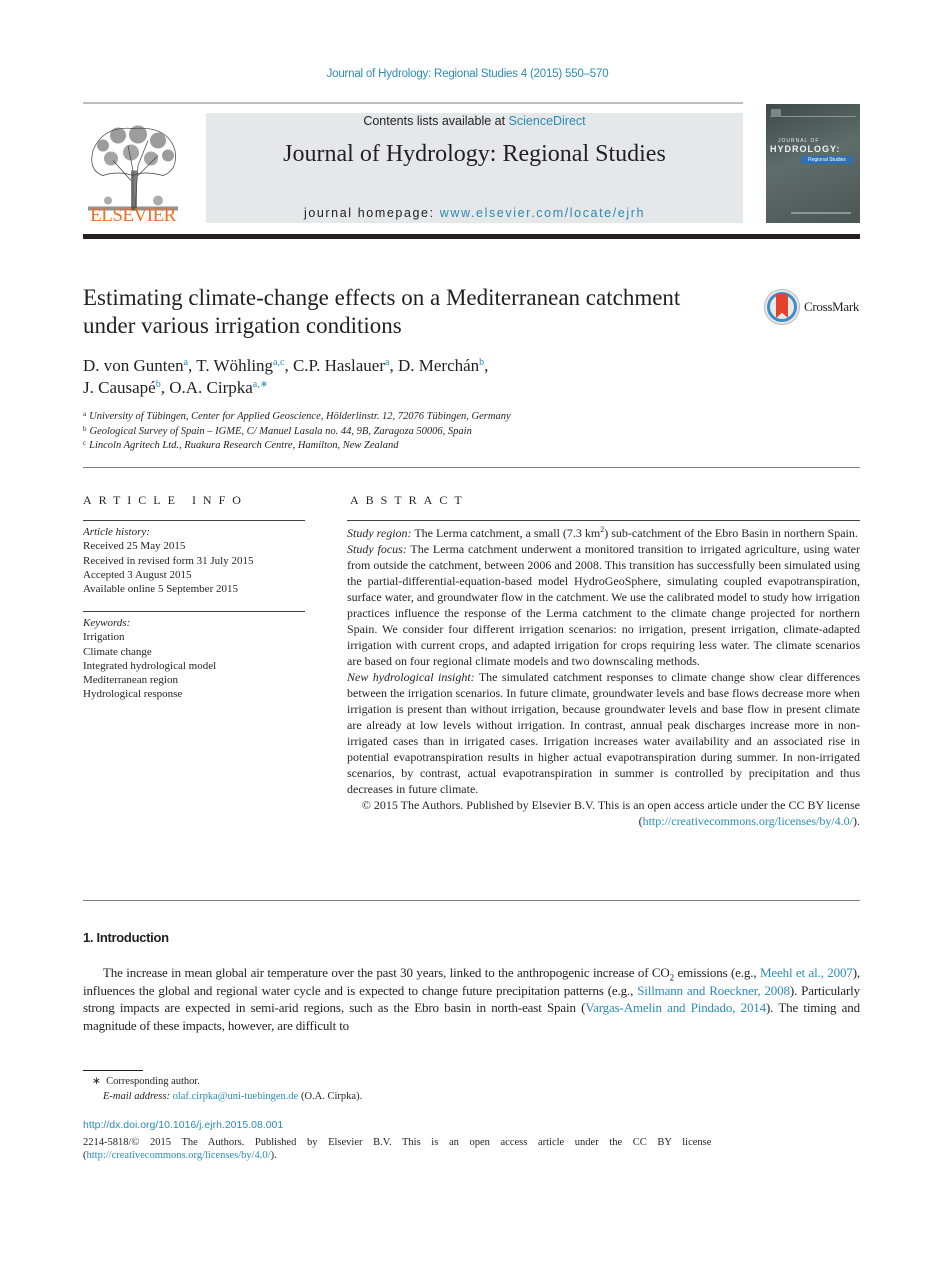 The image size is (935, 1266). What do you see at coordinates (273, 1155) in the screenshot?
I see `license-close: ).` at bounding box center [273, 1155].